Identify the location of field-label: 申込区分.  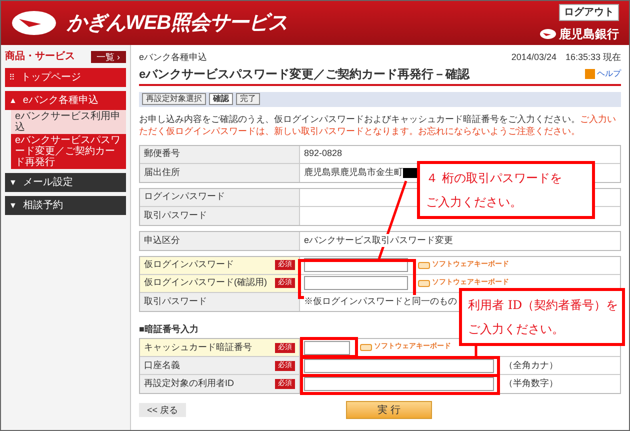
(162, 240).